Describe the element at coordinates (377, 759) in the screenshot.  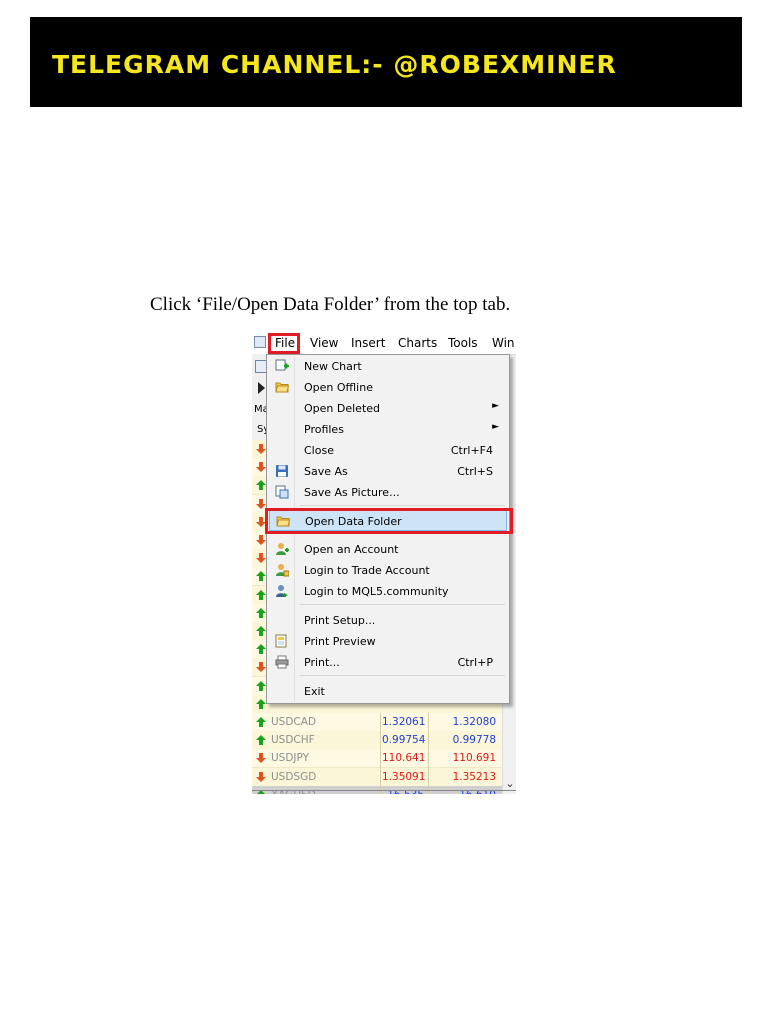
I see `table-row: USDJPY 110.641 110.691` at that location.